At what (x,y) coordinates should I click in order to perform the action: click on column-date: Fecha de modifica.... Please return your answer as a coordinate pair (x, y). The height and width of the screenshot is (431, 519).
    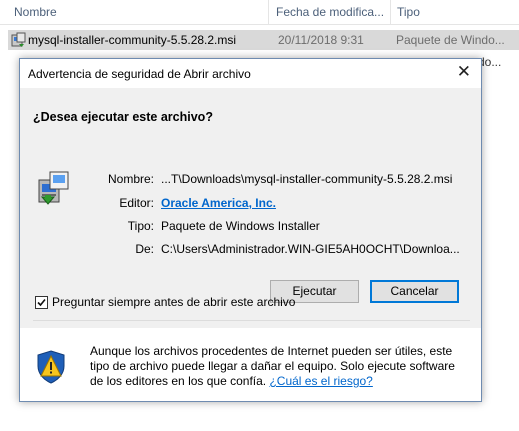
    Looking at the image, I should click on (330, 12).